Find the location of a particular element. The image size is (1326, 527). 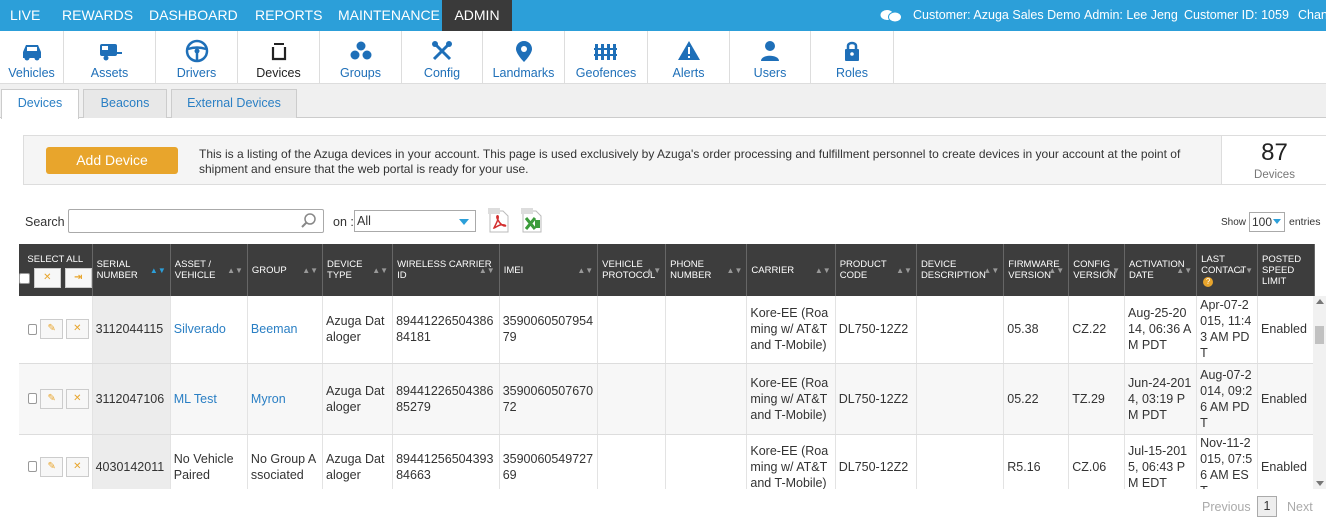

col-asset-vehicle: ASSET / VEHICLE ▲▼ is located at coordinates (209, 270).